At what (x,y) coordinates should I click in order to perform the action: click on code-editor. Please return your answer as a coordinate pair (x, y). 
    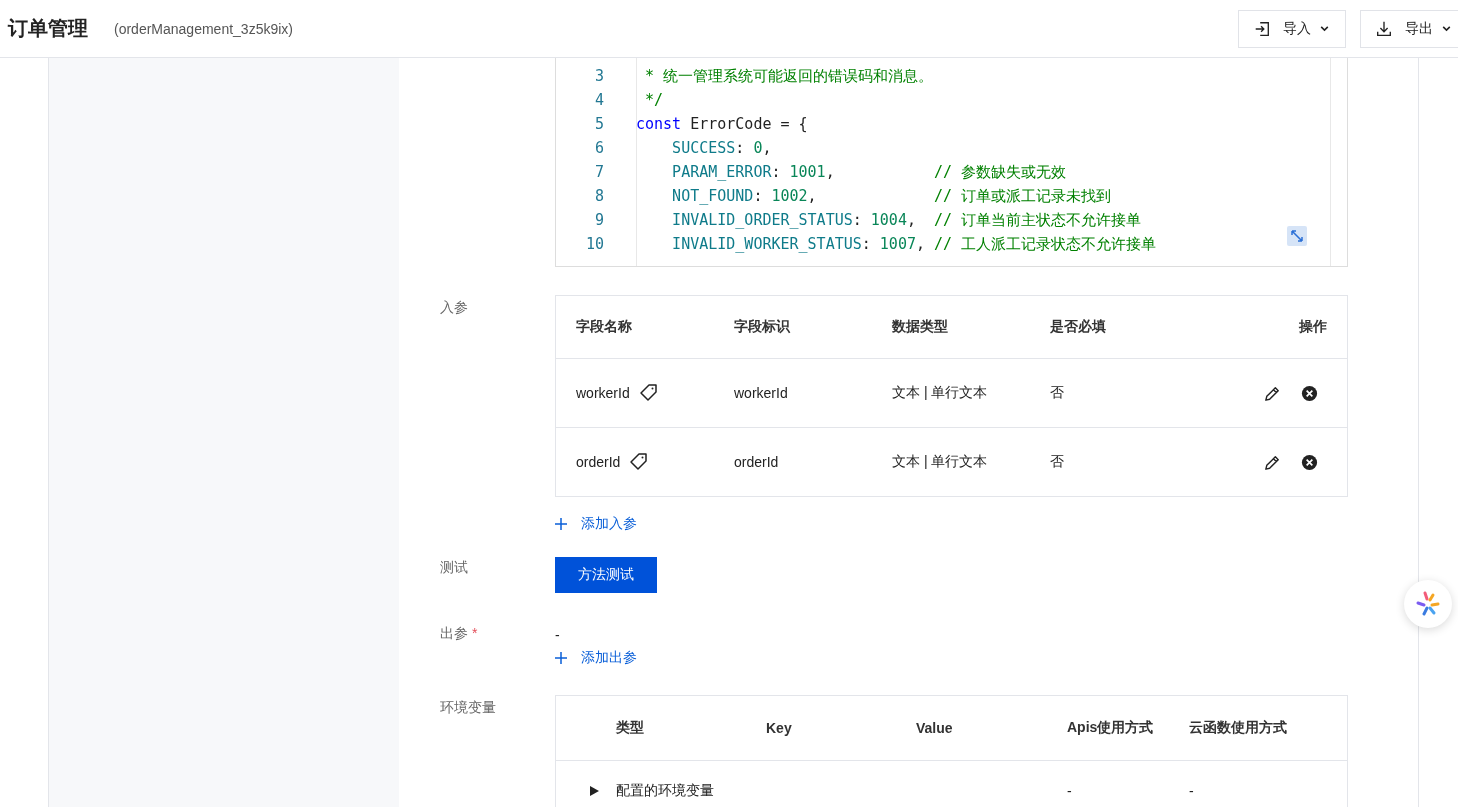
    Looking at the image, I should click on (951, 162).